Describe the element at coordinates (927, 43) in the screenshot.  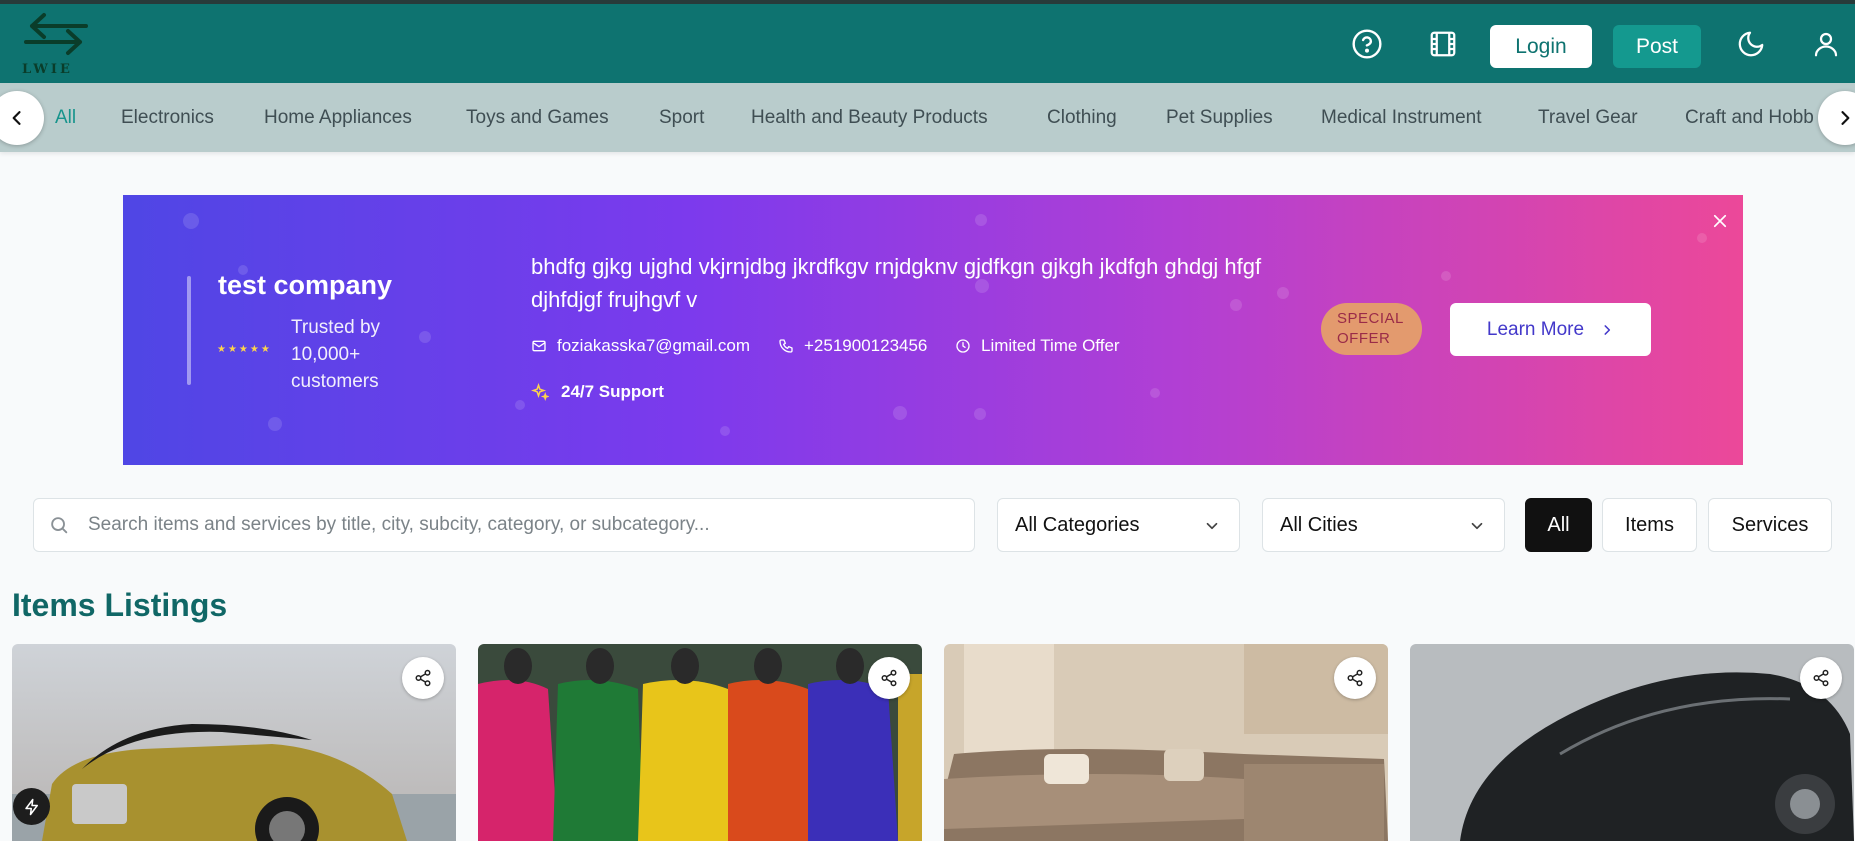
I see `header: LWIE Login Post` at that location.